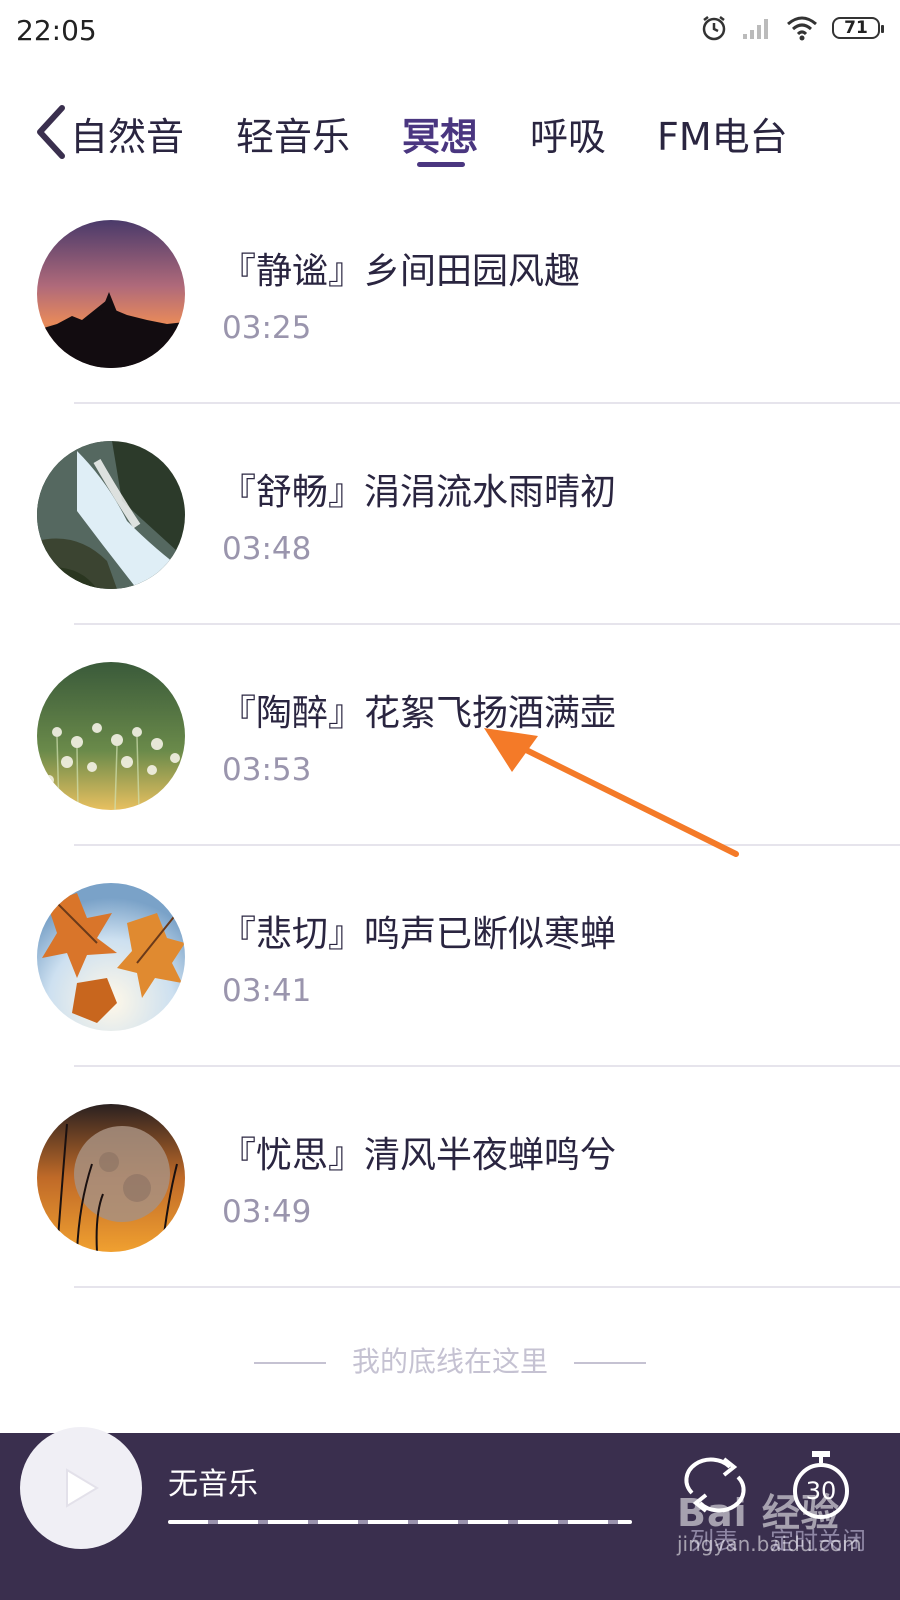 The height and width of the screenshot is (1600, 900). What do you see at coordinates (400, 1522) in the screenshot?
I see `playback-progress` at bounding box center [400, 1522].